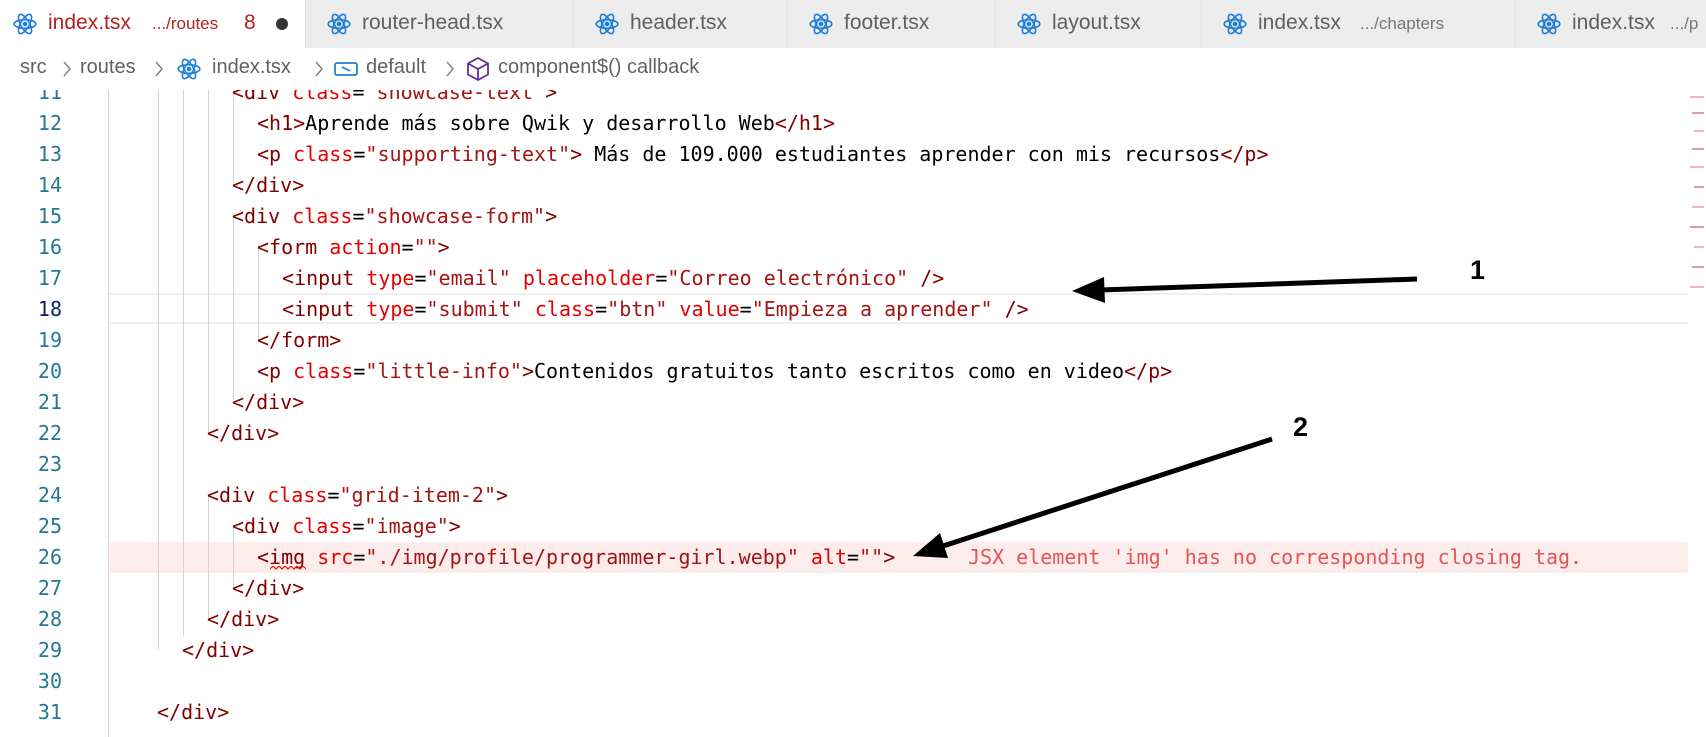  What do you see at coordinates (1402, 23) in the screenshot?
I see `tab-description: .../chapters` at bounding box center [1402, 23].